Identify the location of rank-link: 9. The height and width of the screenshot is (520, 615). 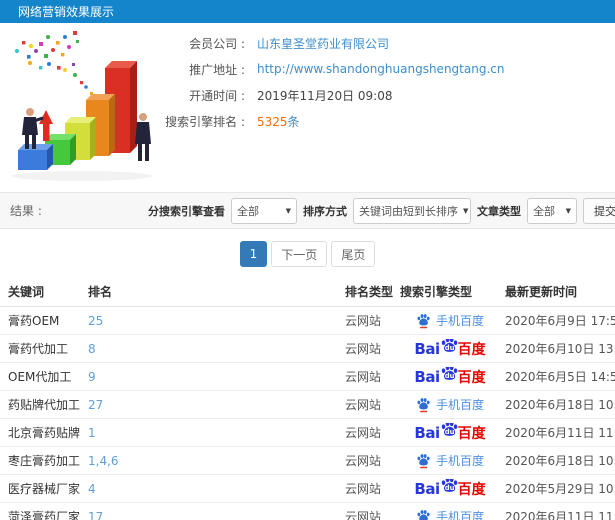
(92, 377).